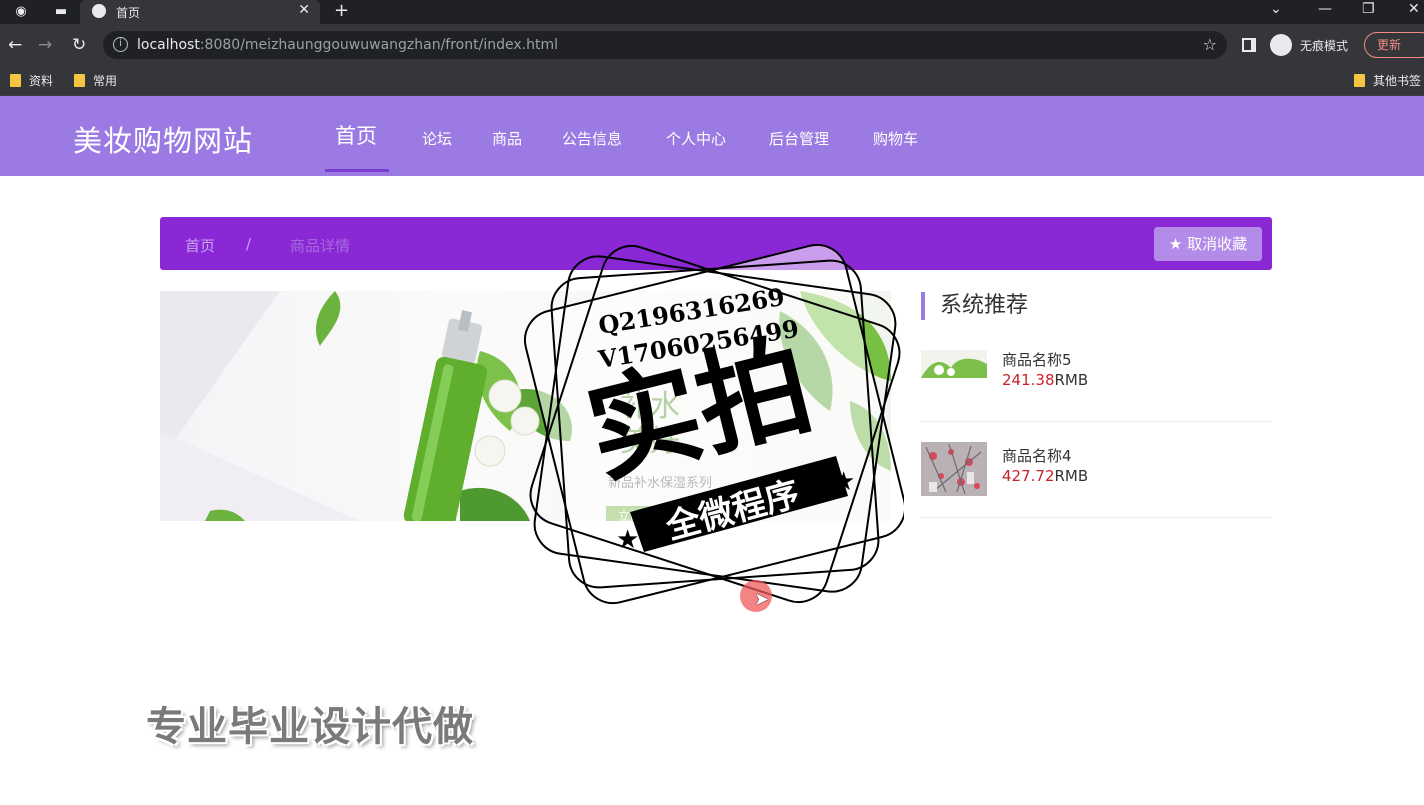 The width and height of the screenshot is (1424, 805). Describe the element at coordinates (320, 246) in the screenshot. I see `breadcrumb-current: 商品详情` at that location.